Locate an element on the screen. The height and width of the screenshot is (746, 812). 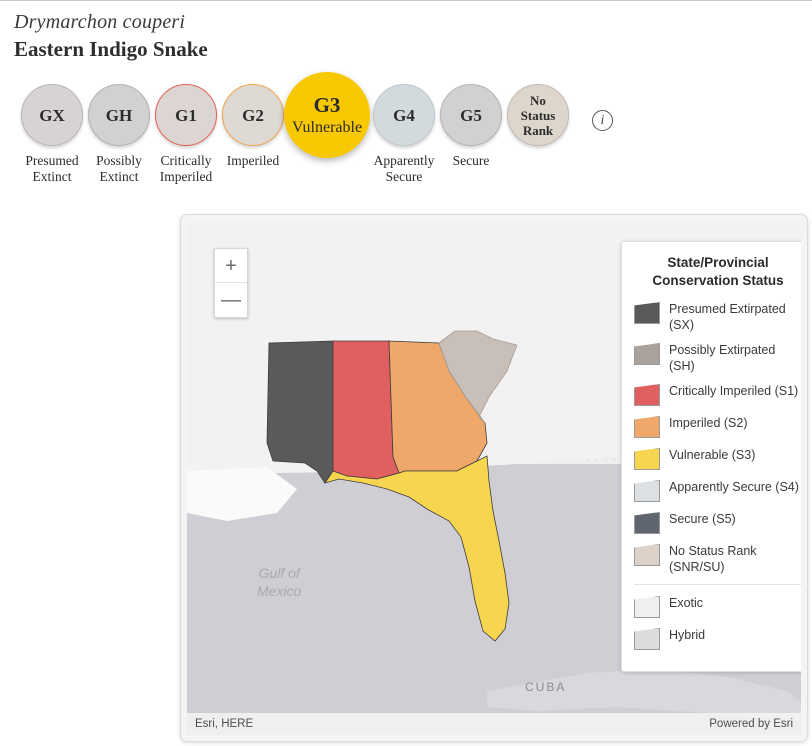
cuba-label: CUBA is located at coordinates (546, 687).